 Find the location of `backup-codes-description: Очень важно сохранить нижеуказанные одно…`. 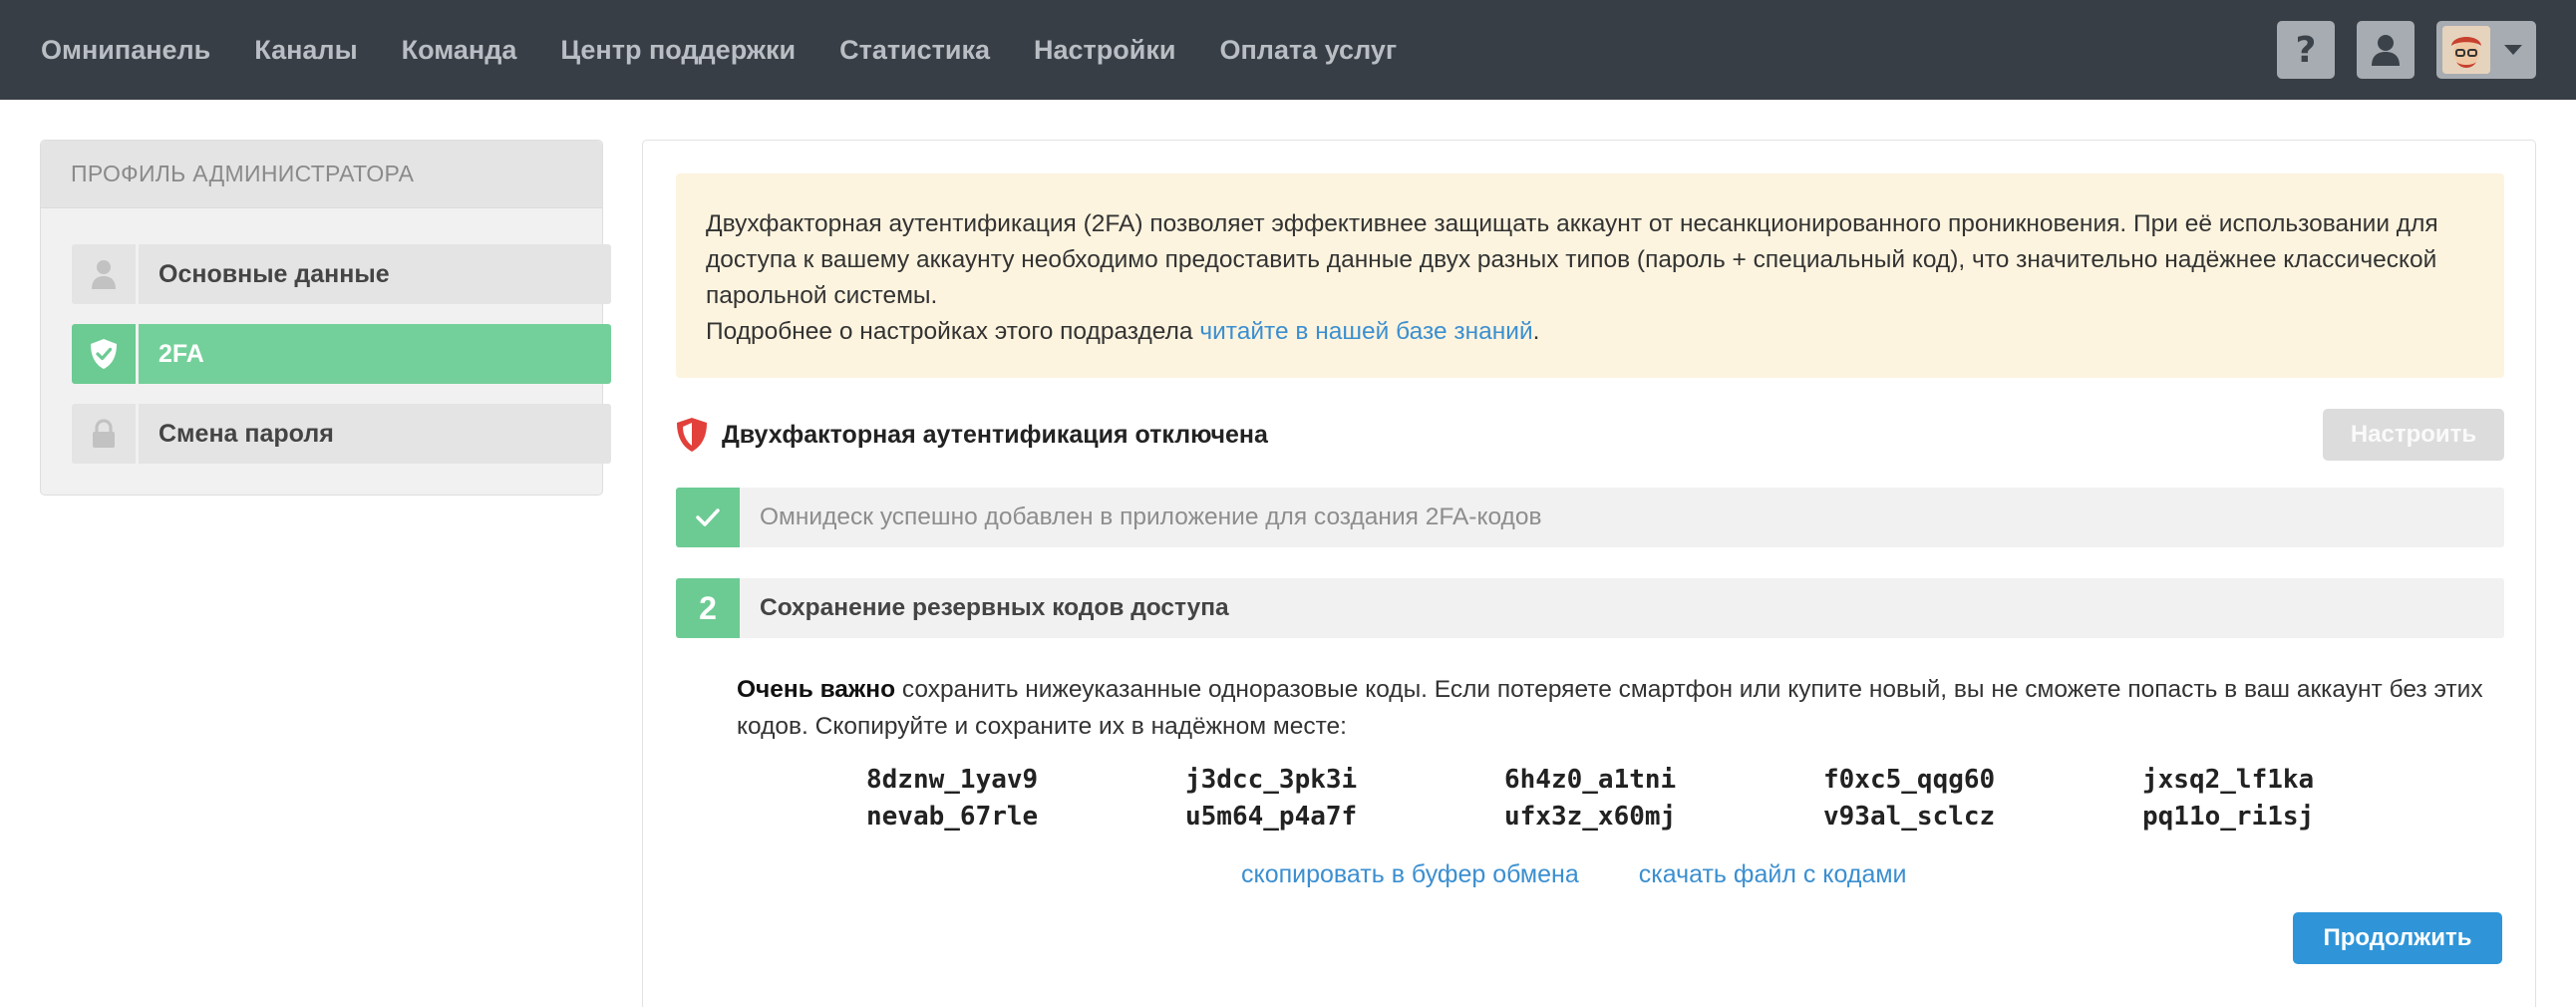

backup-codes-description: Очень важно сохранить нижеуказанные одно… is located at coordinates (1629, 708).